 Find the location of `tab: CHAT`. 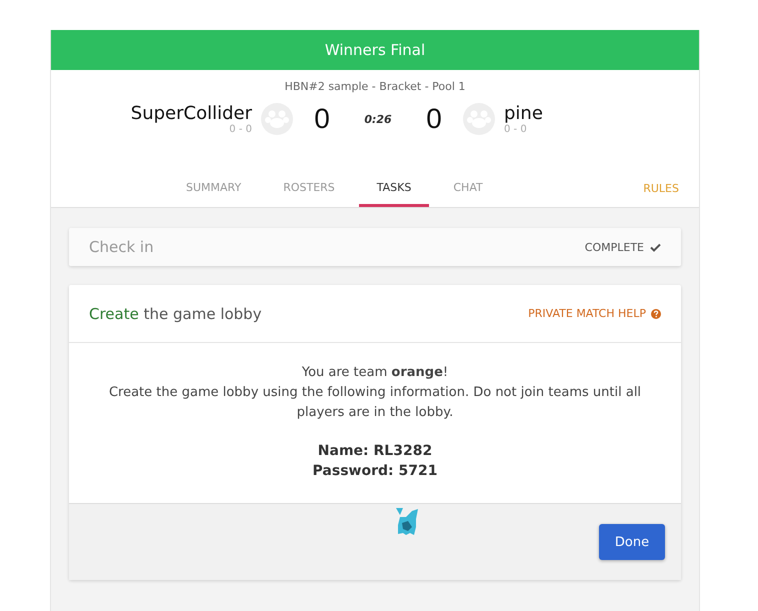

tab: CHAT is located at coordinates (468, 193).